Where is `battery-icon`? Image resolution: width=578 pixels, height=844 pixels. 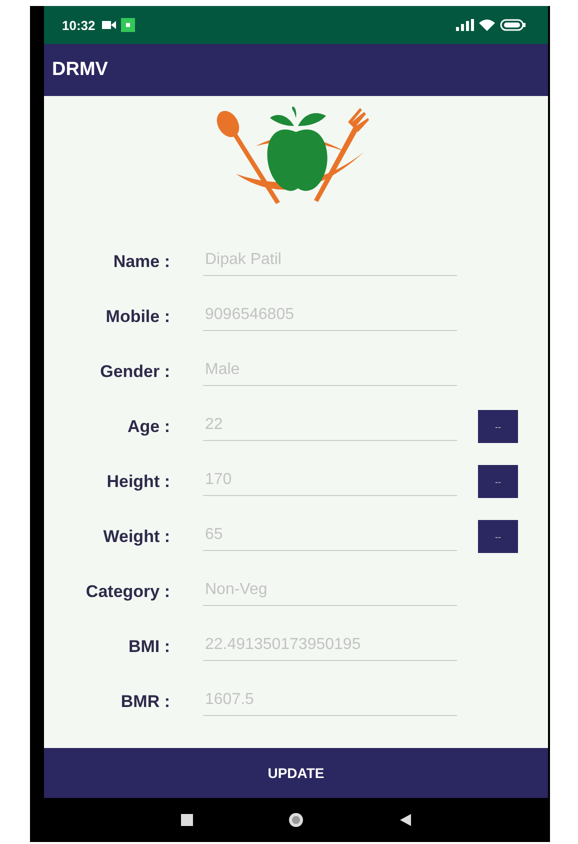 battery-icon is located at coordinates (513, 25).